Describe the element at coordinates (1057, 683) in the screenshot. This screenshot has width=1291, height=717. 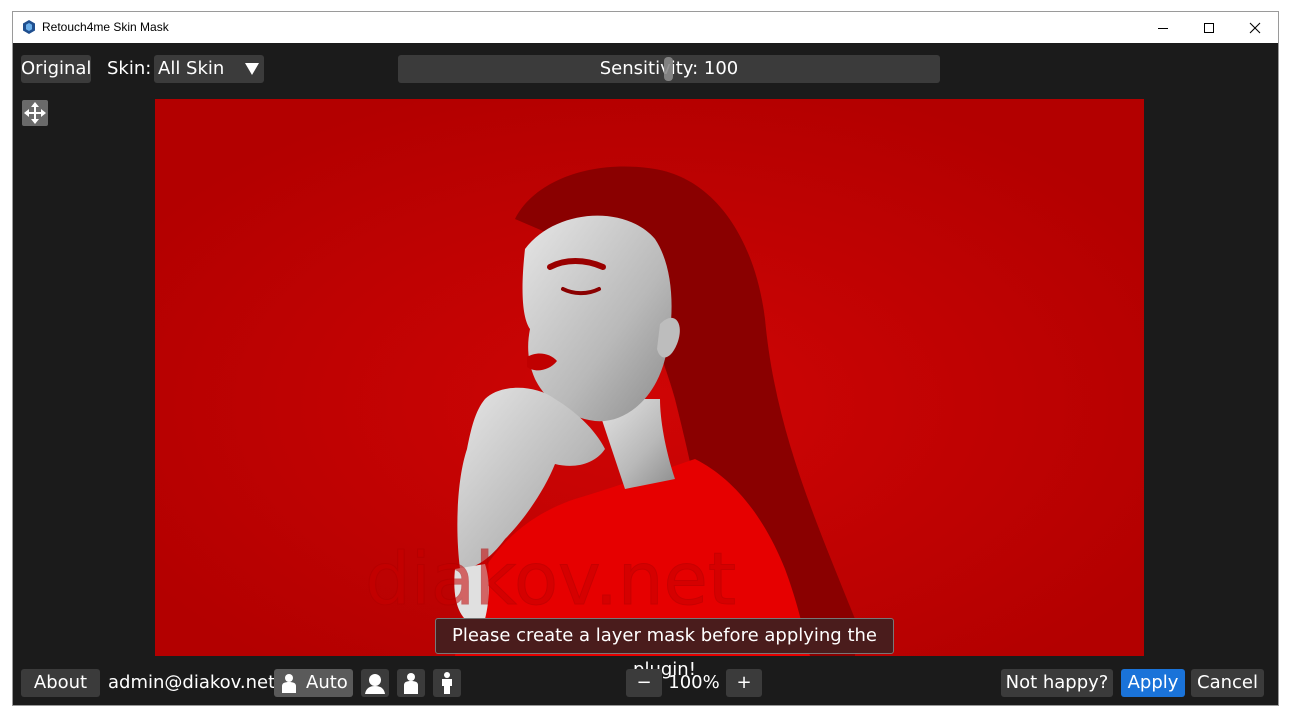
I see `not-happy-button: Not happy?` at that location.